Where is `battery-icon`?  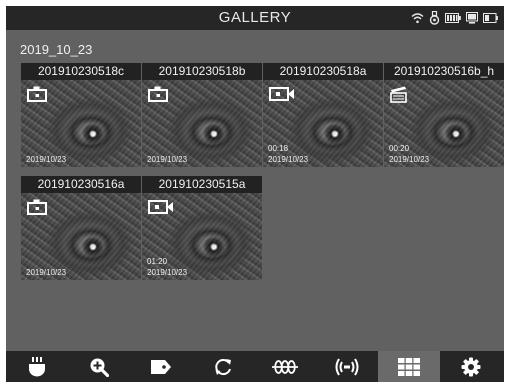 battery-icon is located at coordinates (453, 18).